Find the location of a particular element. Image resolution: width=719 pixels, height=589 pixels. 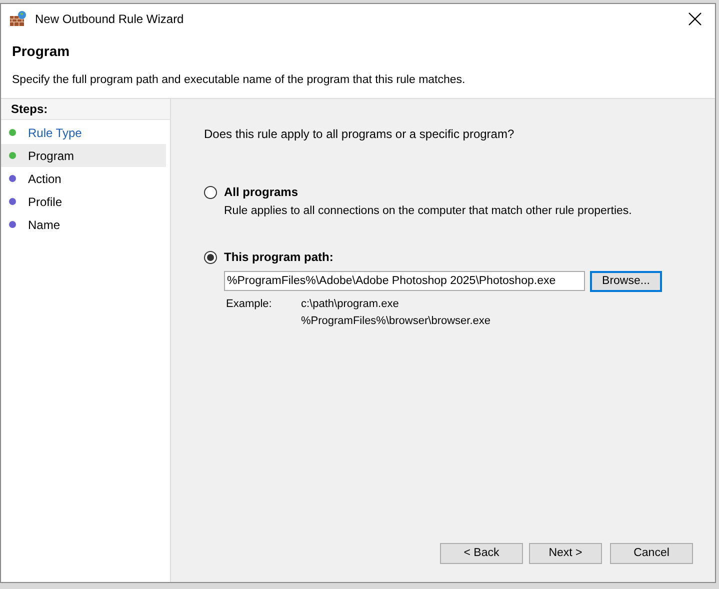

firewall-icon is located at coordinates (18, 19).